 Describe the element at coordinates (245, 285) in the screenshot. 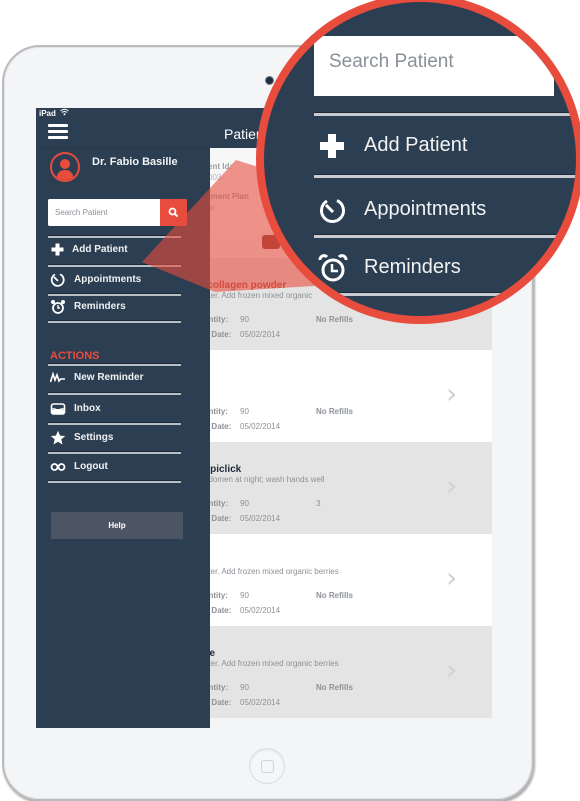

I see `prescription-name: (collagen powder` at that location.